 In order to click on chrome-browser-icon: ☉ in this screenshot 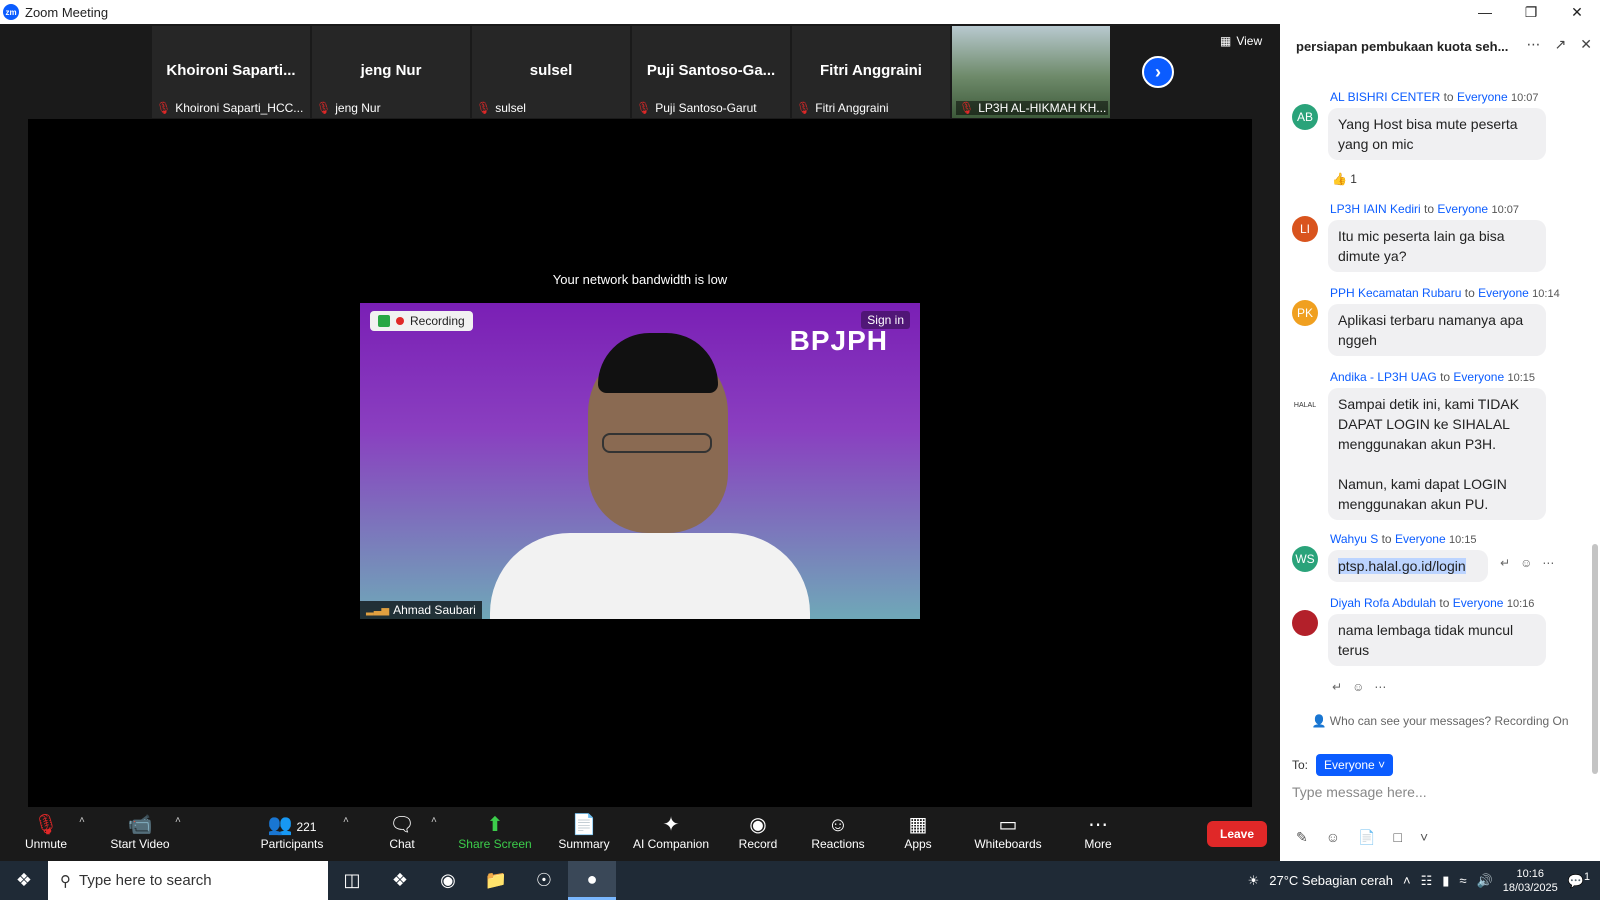, I will do `click(544, 880)`.